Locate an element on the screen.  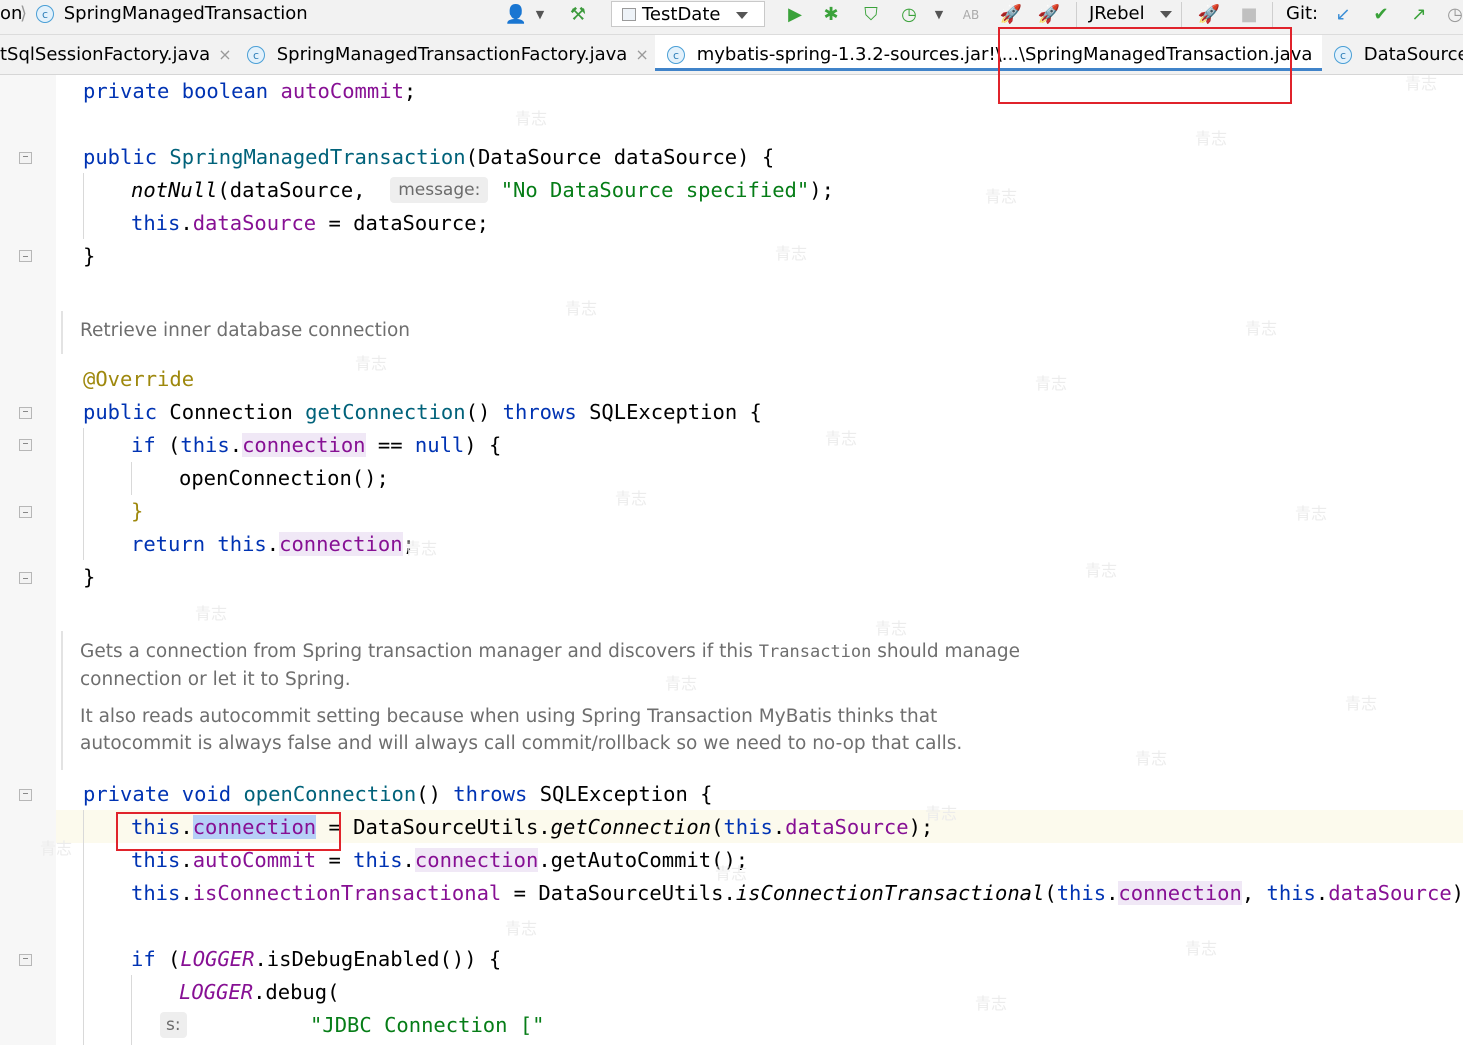
code-line-18: LOGGER.debug( is located at coordinates (259, 992).